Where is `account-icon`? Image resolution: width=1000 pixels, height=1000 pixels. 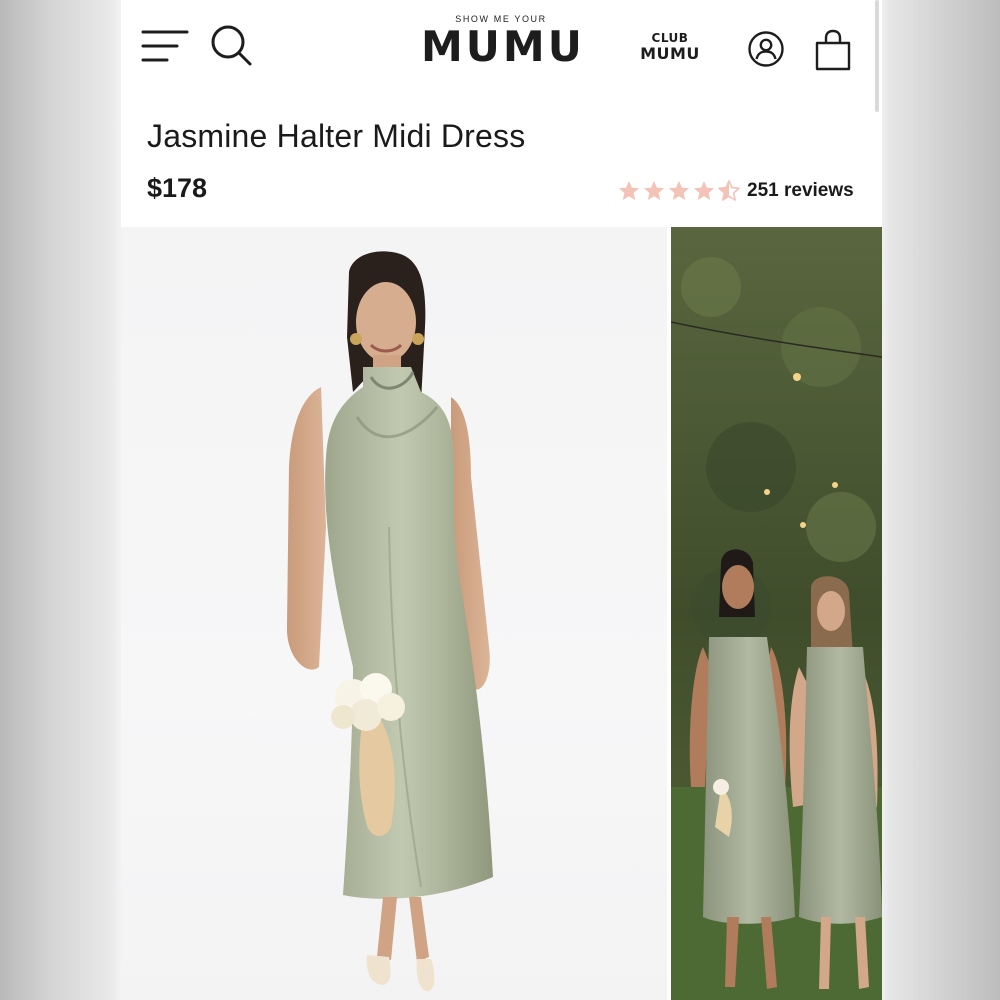
account-icon is located at coordinates (766, 49).